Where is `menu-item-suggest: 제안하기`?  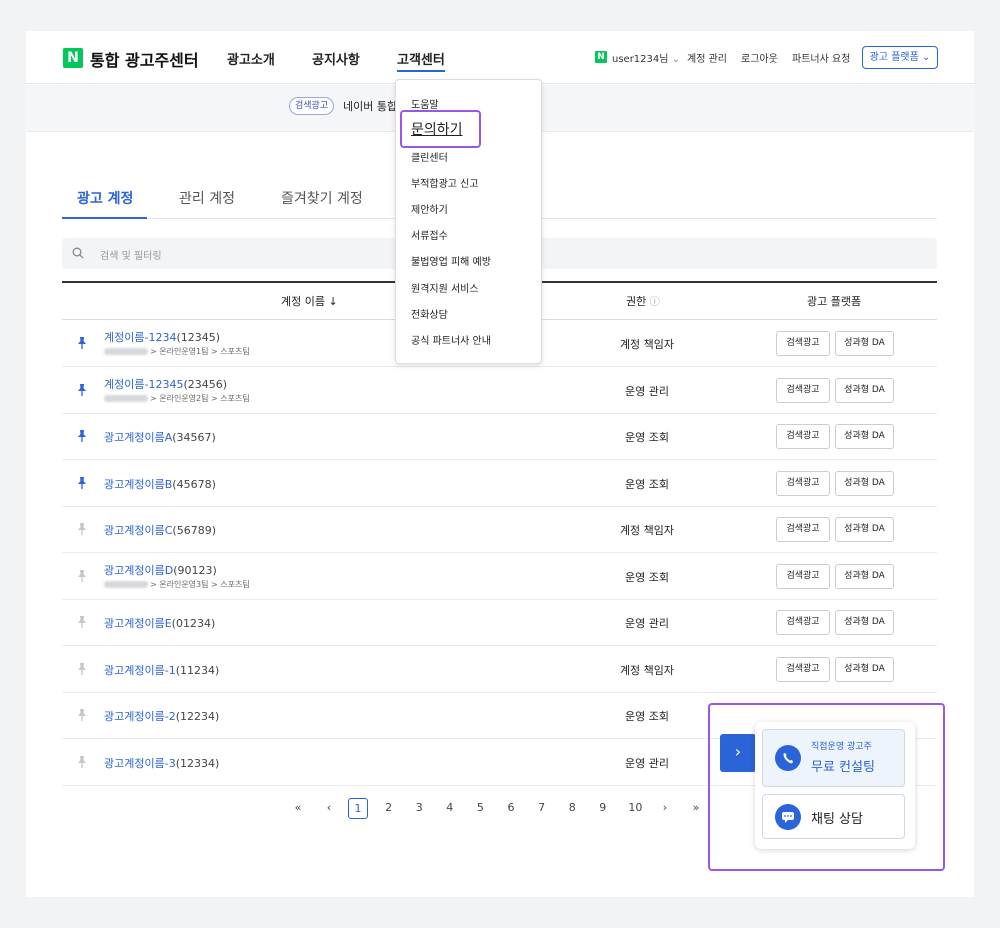 menu-item-suggest: 제안하기 is located at coordinates (429, 208).